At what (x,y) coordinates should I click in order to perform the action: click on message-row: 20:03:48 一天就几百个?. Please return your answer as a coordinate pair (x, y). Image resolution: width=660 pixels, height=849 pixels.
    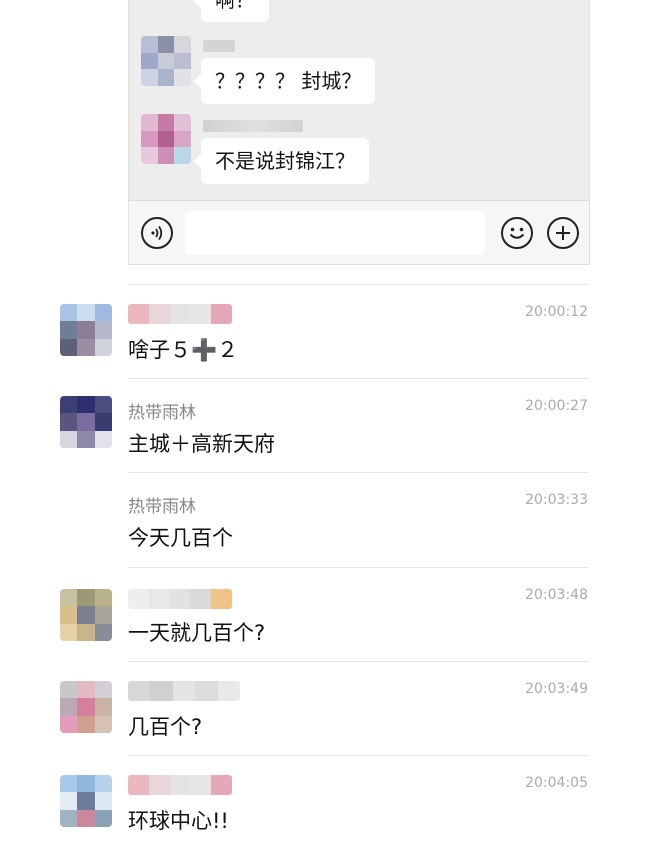
    Looking at the image, I should click on (330, 614).